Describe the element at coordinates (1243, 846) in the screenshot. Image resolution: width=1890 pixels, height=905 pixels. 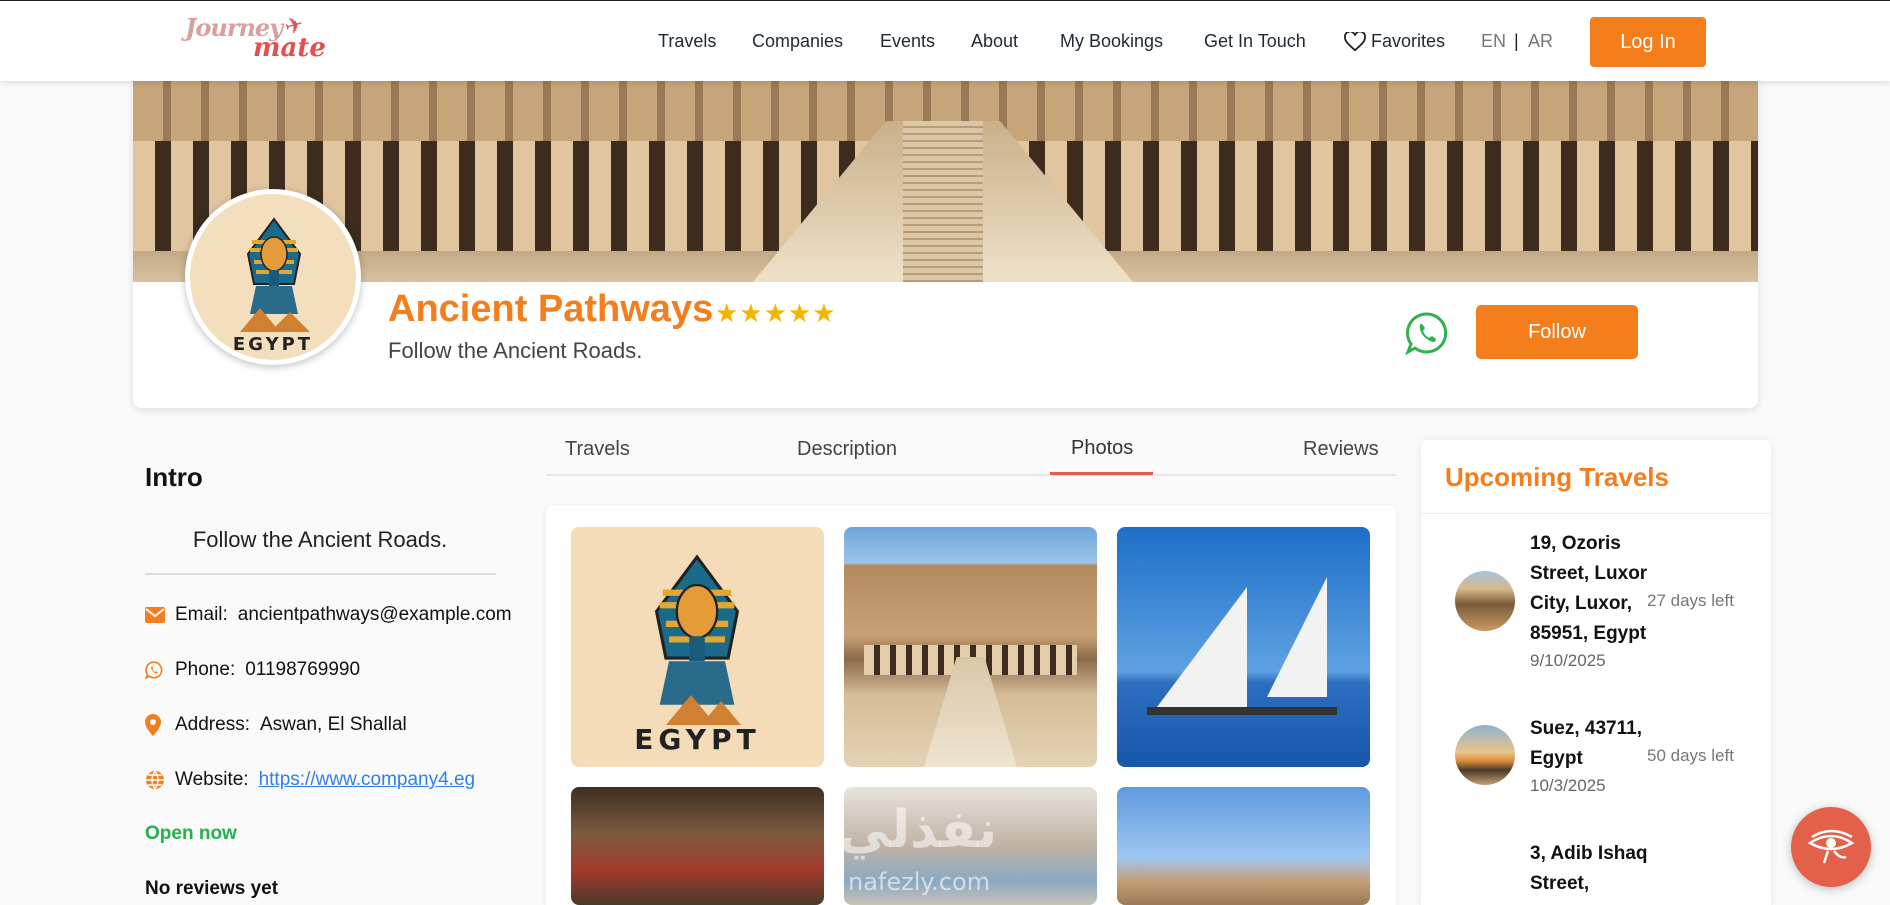
I see `gallery-photo-philae` at that location.